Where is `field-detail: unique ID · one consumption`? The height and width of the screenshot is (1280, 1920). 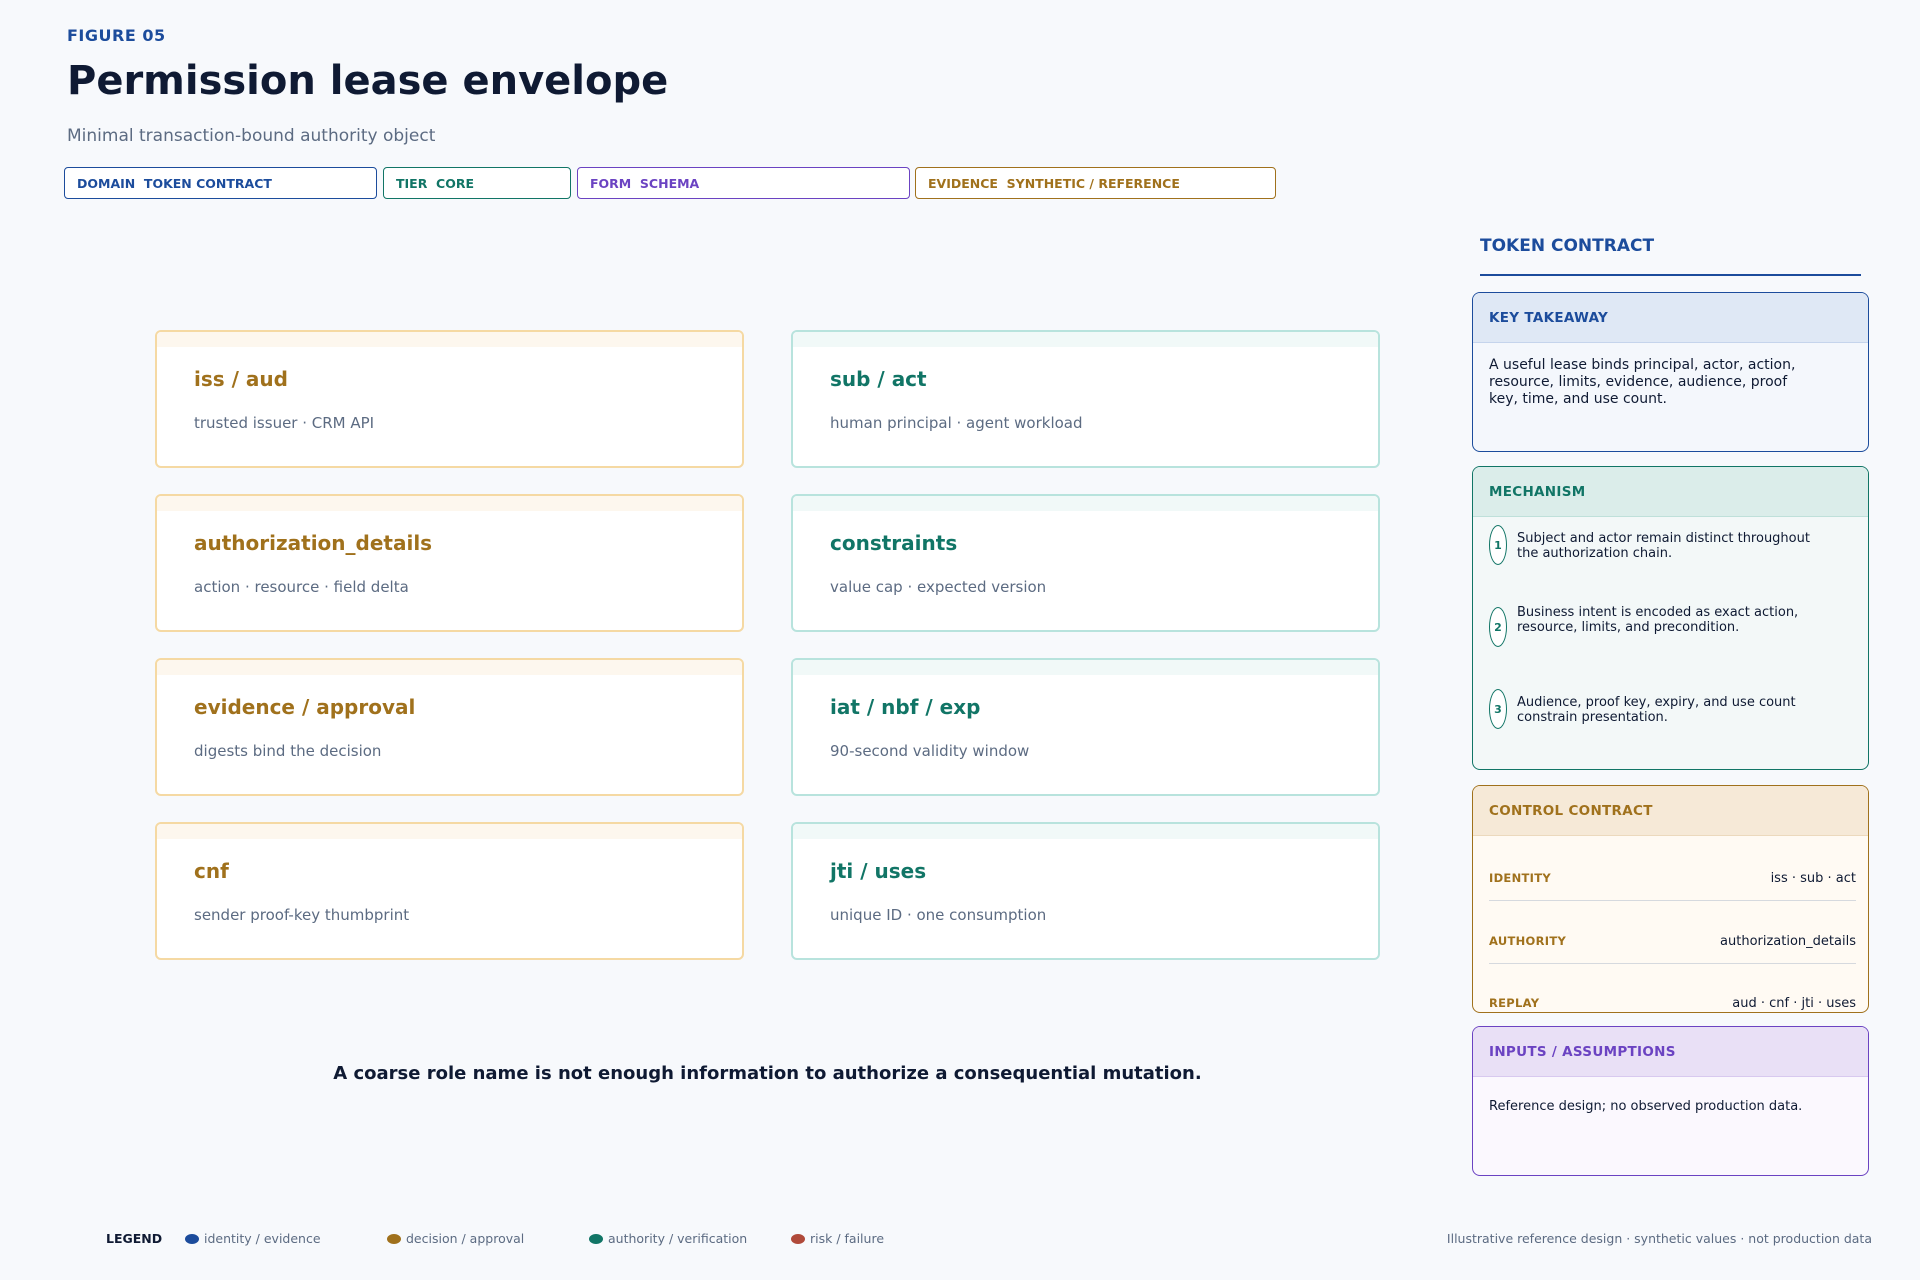
field-detail: unique ID · one consumption is located at coordinates (938, 915).